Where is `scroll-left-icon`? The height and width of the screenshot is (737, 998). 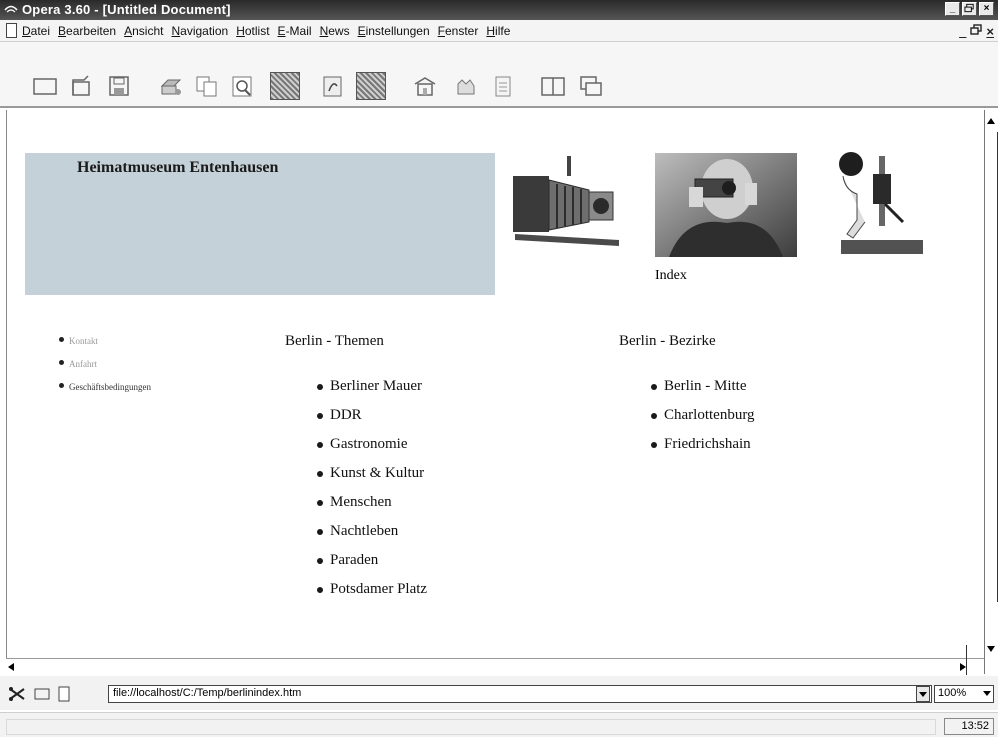 scroll-left-icon is located at coordinates (11, 667).